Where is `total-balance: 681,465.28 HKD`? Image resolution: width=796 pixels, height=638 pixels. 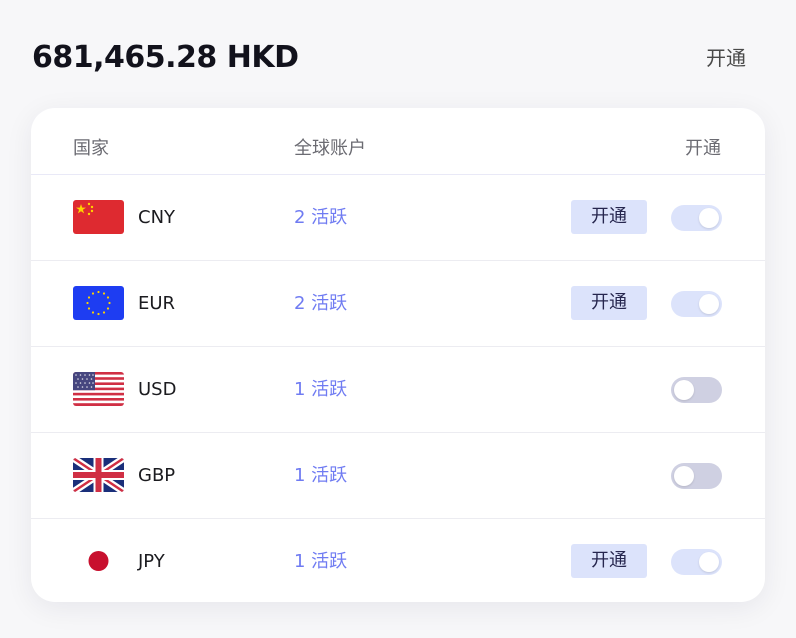
total-balance: 681,465.28 HKD is located at coordinates (165, 57).